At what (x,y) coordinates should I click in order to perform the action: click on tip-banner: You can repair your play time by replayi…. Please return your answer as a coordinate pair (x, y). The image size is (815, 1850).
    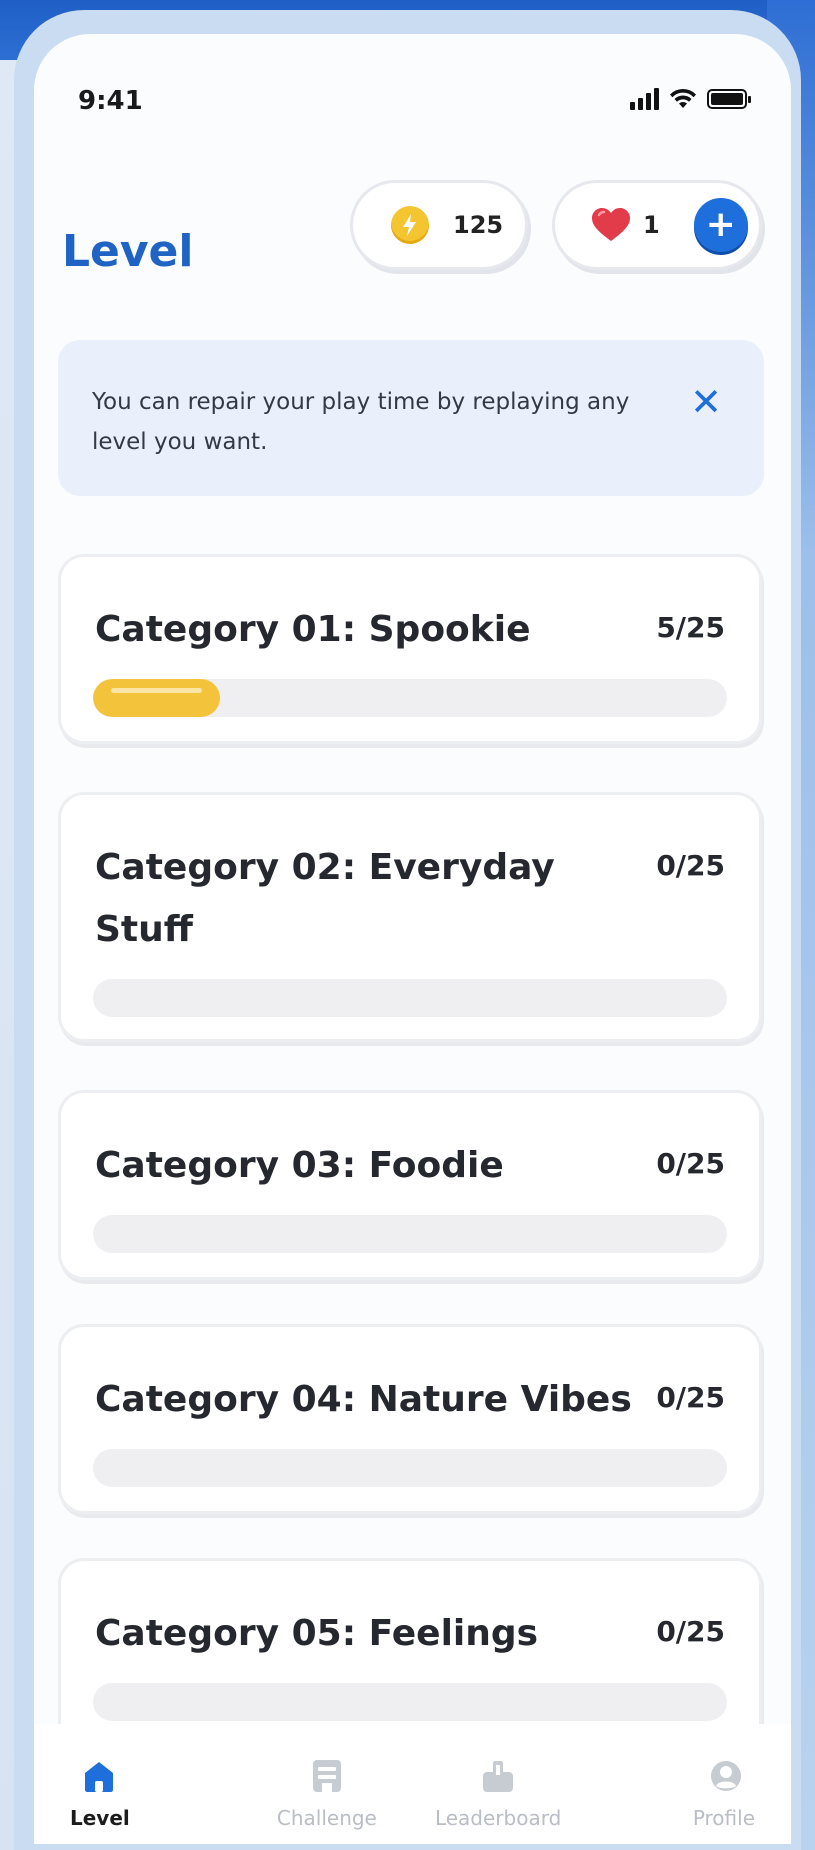
    Looking at the image, I should click on (411, 418).